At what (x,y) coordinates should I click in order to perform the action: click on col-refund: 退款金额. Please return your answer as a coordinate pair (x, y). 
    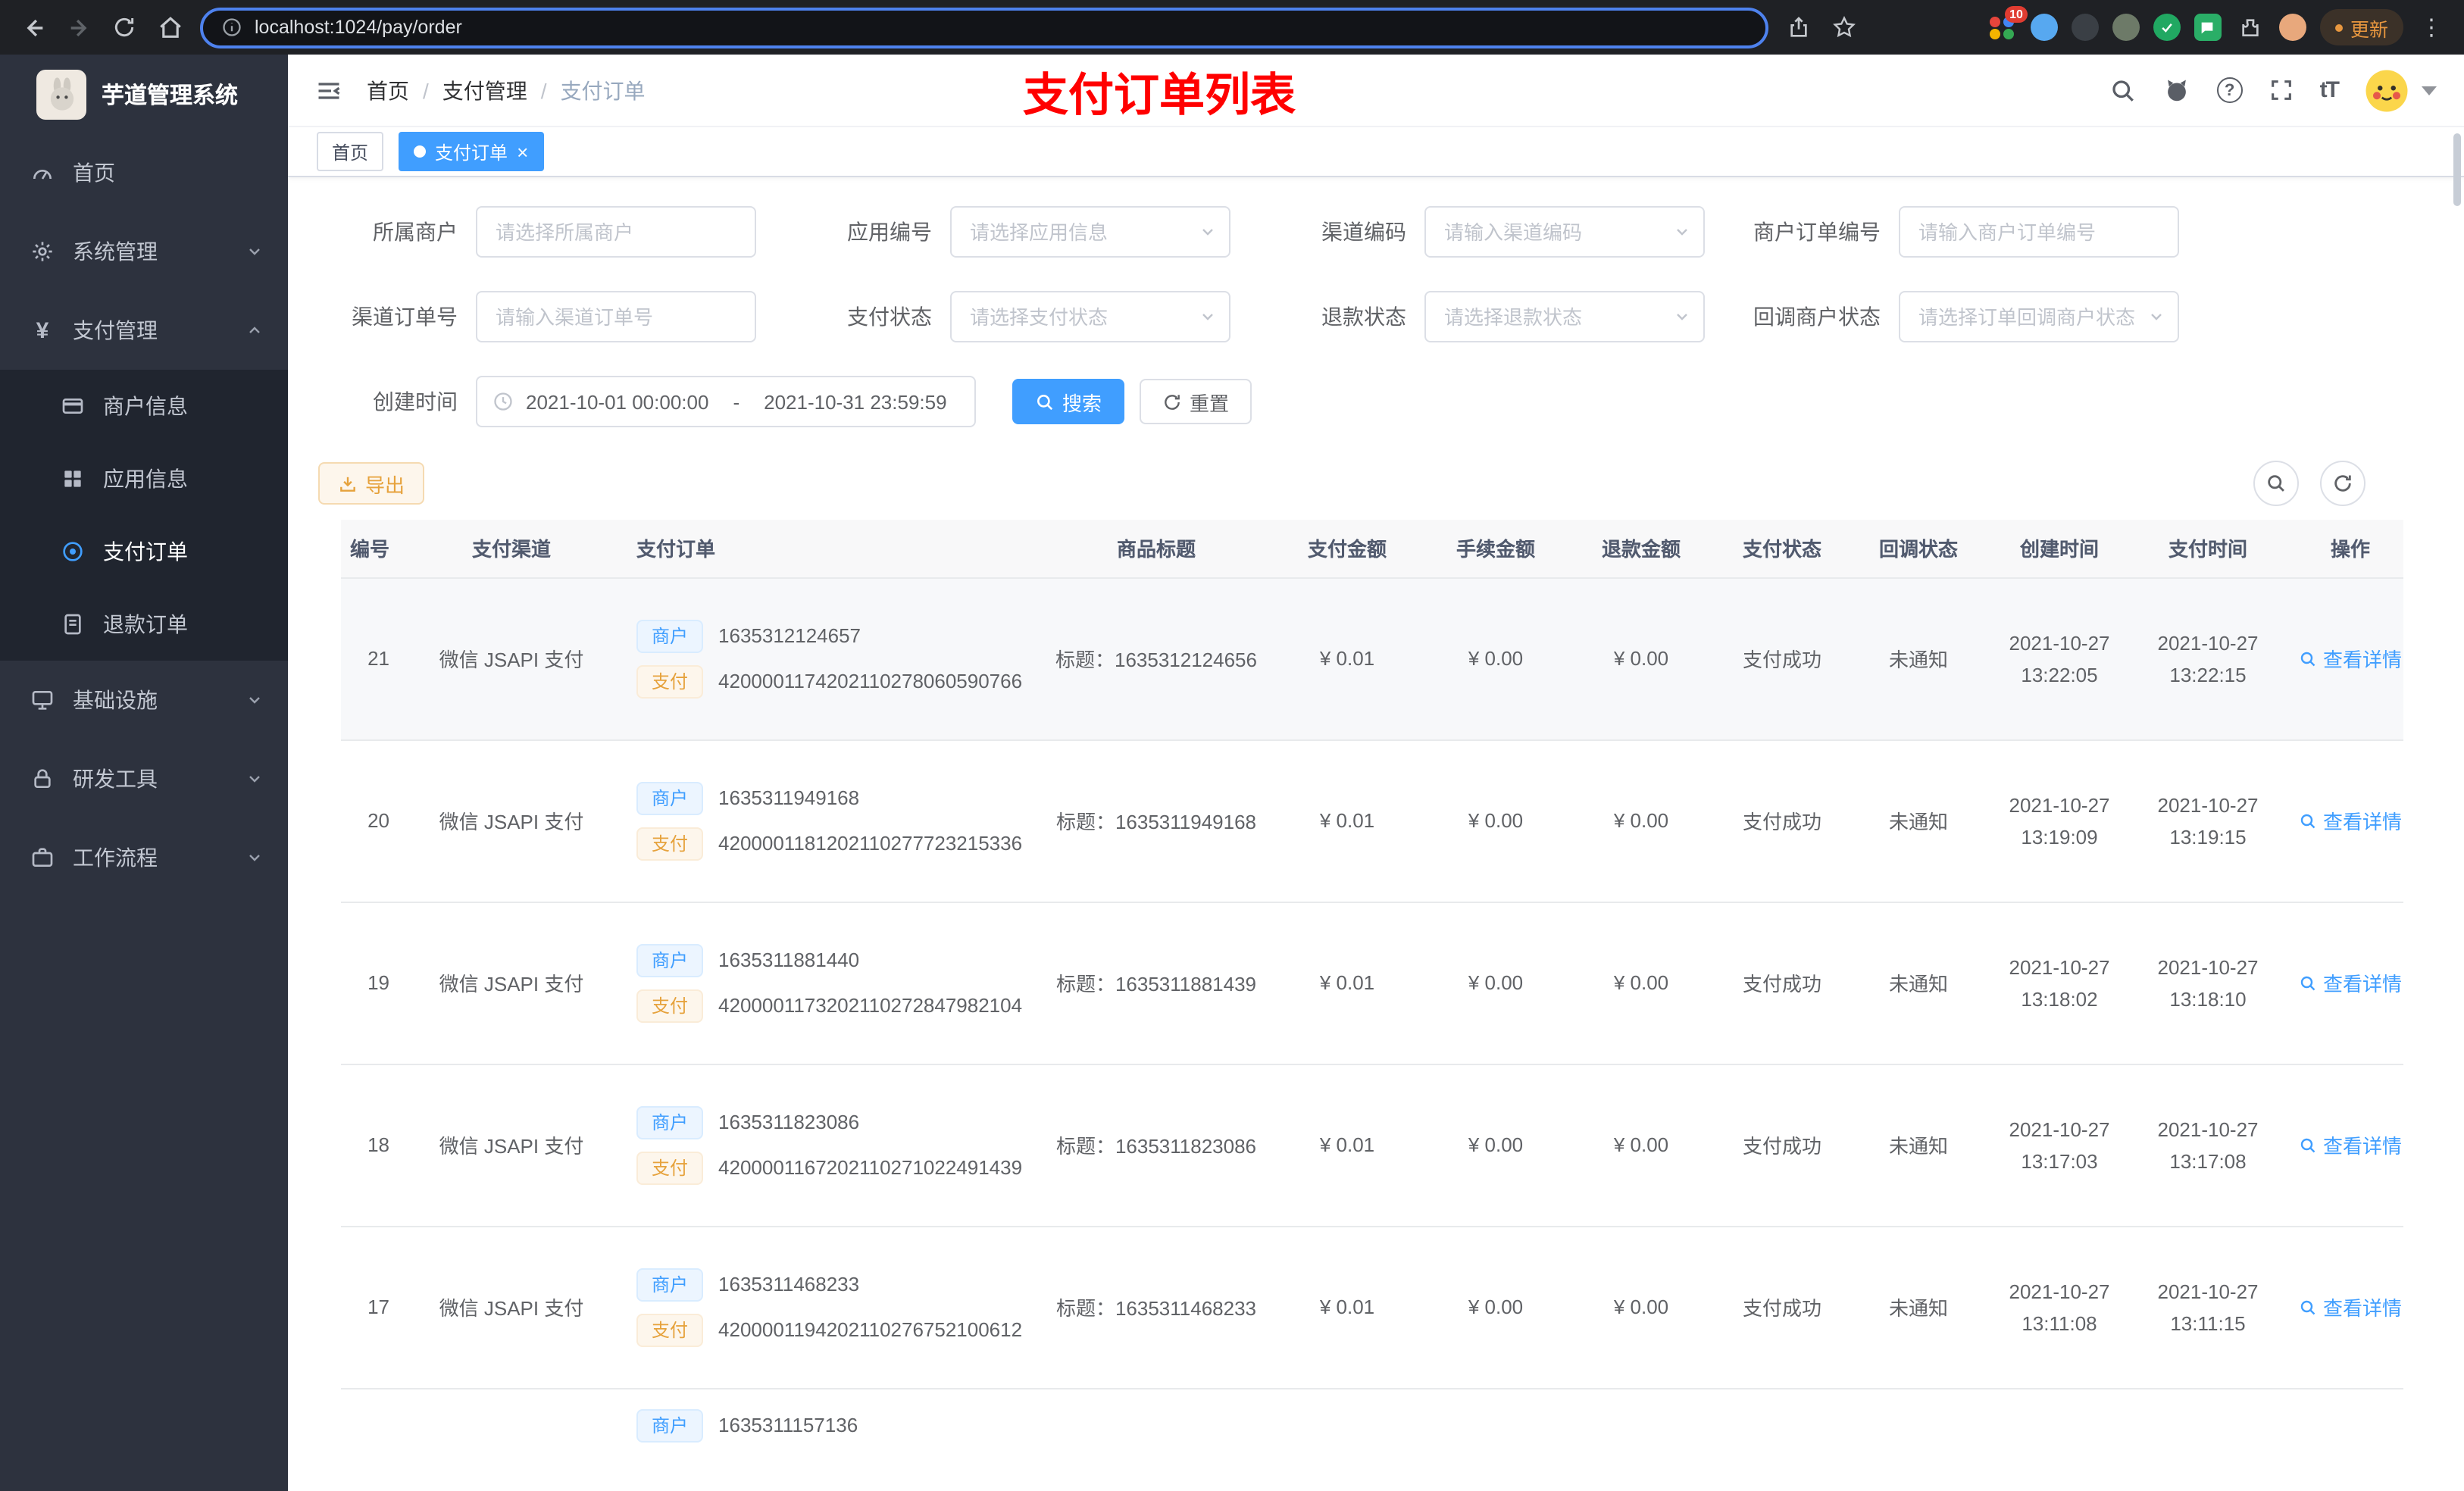
    Looking at the image, I should click on (1641, 549).